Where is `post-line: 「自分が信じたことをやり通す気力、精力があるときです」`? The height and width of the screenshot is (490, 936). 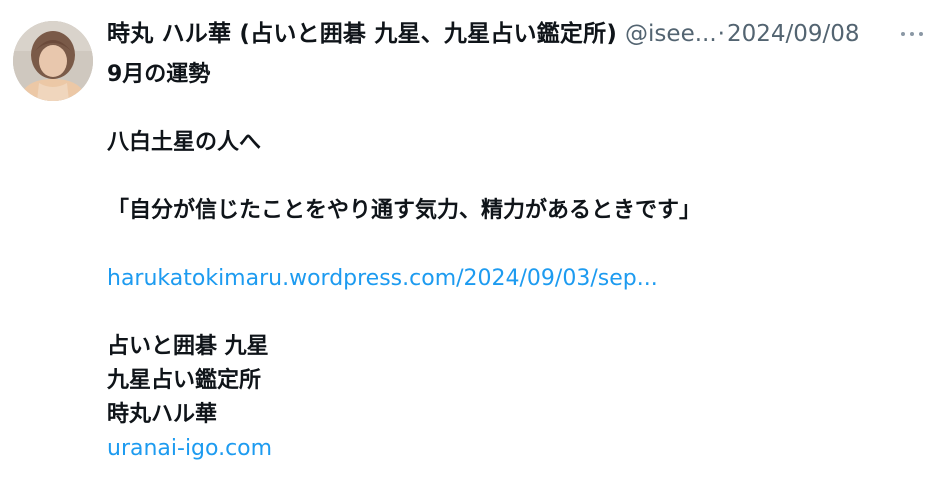 post-line: 「自分が信じたことをやり通す気力、精力があるときです」 is located at coordinates (404, 210).